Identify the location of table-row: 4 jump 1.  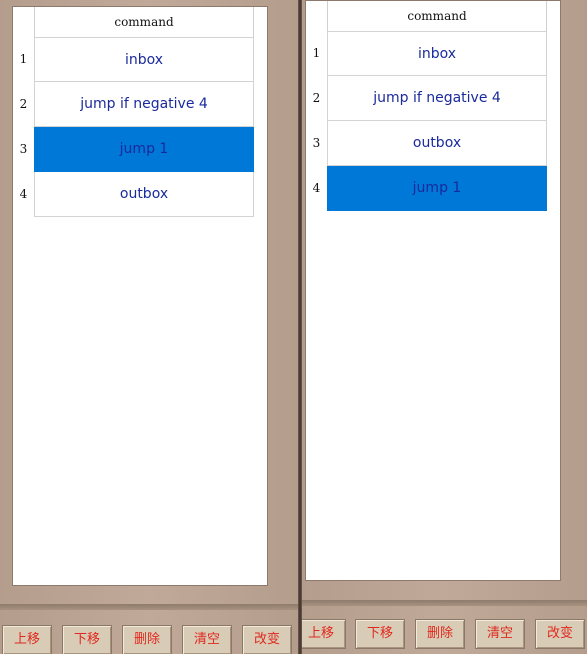
(427, 188).